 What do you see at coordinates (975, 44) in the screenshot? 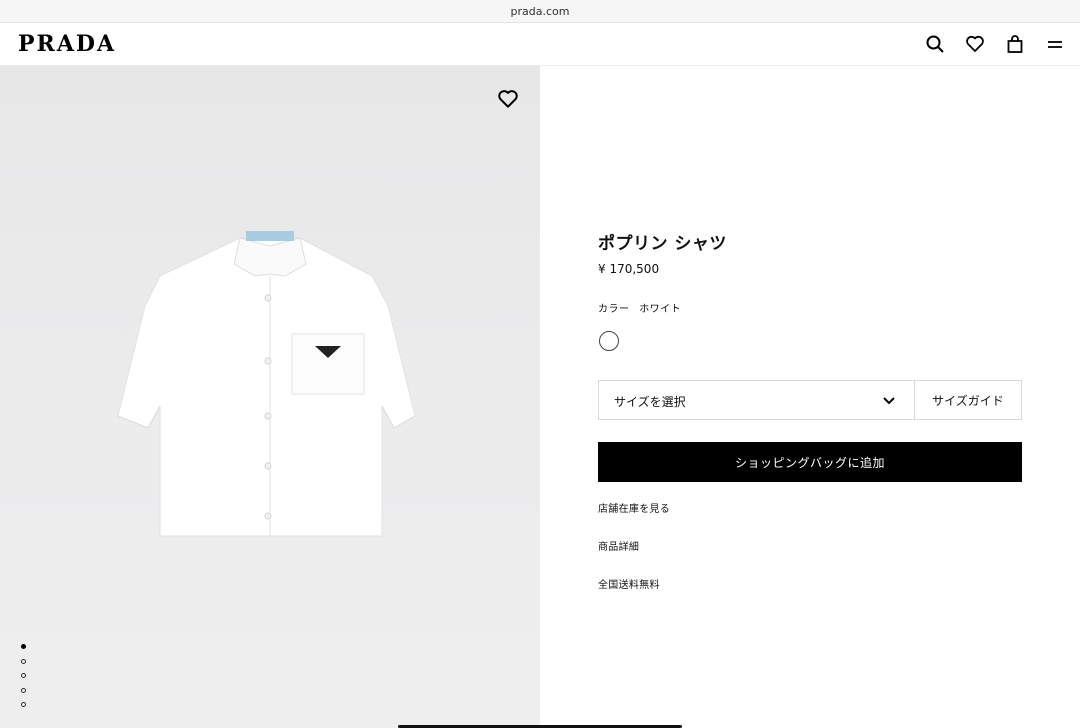
I see `heart-icon` at bounding box center [975, 44].